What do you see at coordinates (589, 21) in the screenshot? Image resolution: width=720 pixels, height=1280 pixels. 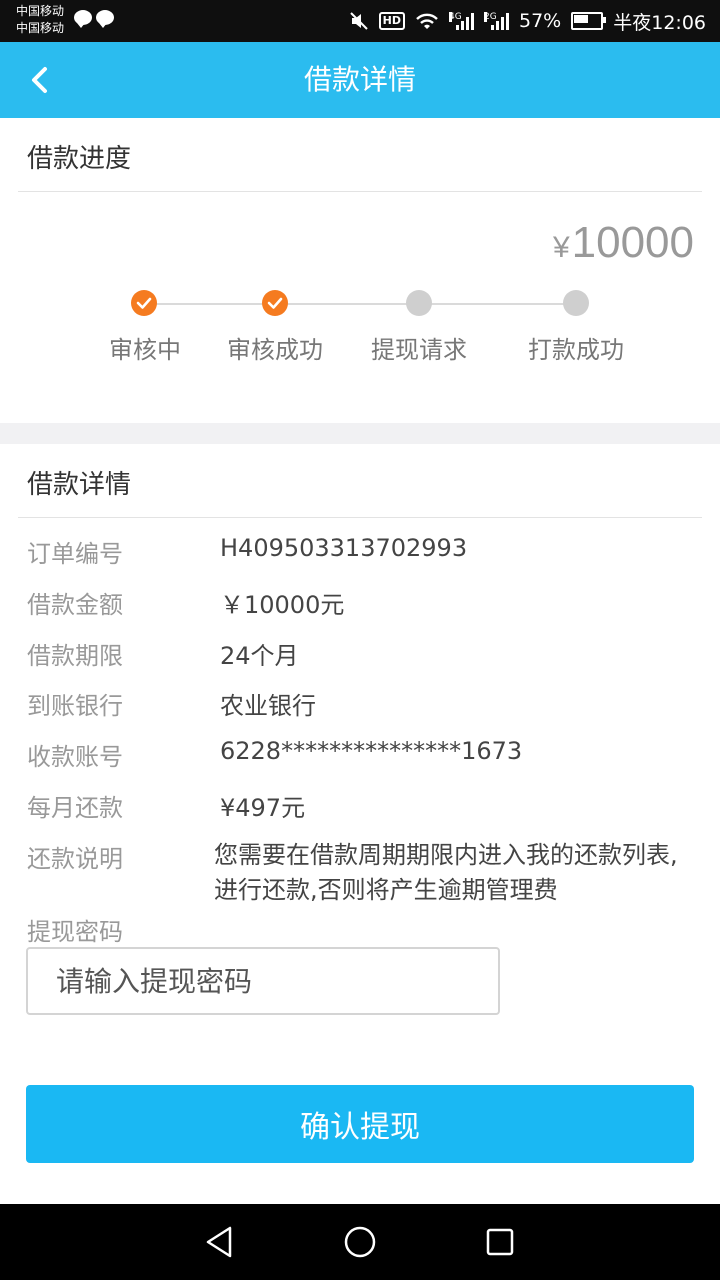 I see `battery-icon` at bounding box center [589, 21].